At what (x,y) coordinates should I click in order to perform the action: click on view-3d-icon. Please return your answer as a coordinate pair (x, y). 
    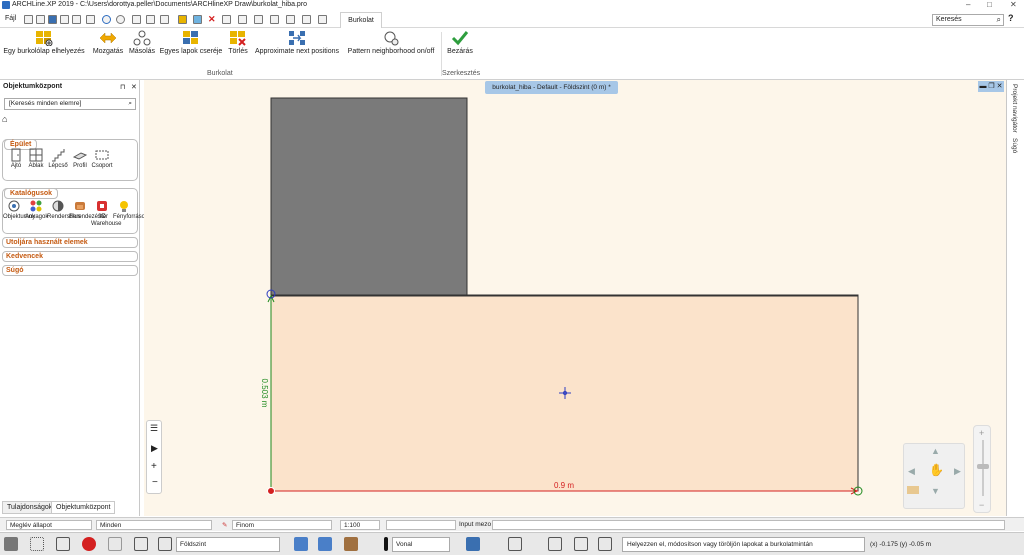
    Looking at the image, I should click on (322, 19).